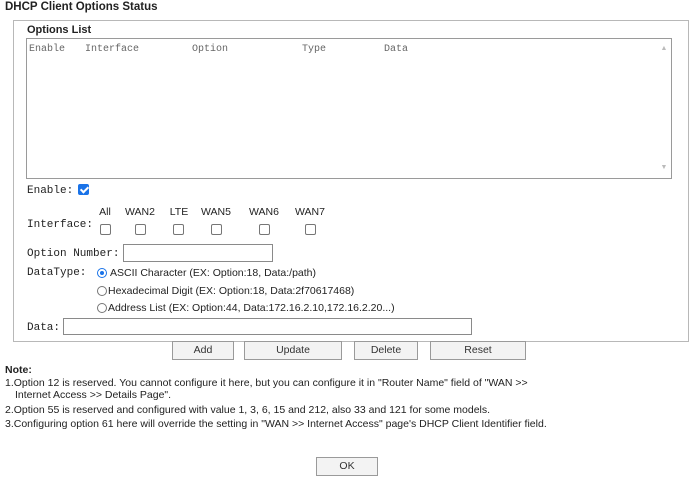 This screenshot has height=479, width=690. Describe the element at coordinates (264, 212) in the screenshot. I see `interface-wan6-label: WAN6` at that location.